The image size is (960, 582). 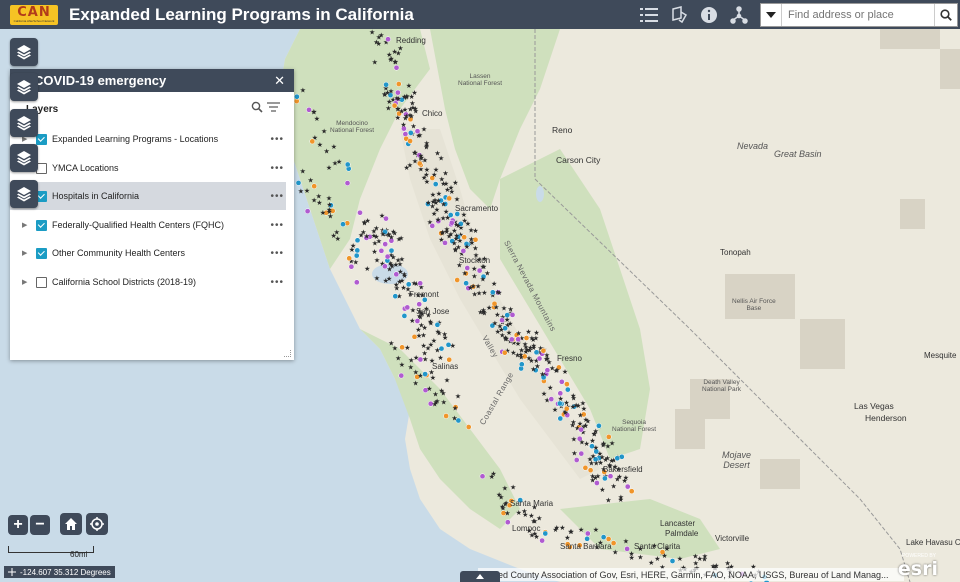 I want to click on search-button, so click(x=945, y=14).